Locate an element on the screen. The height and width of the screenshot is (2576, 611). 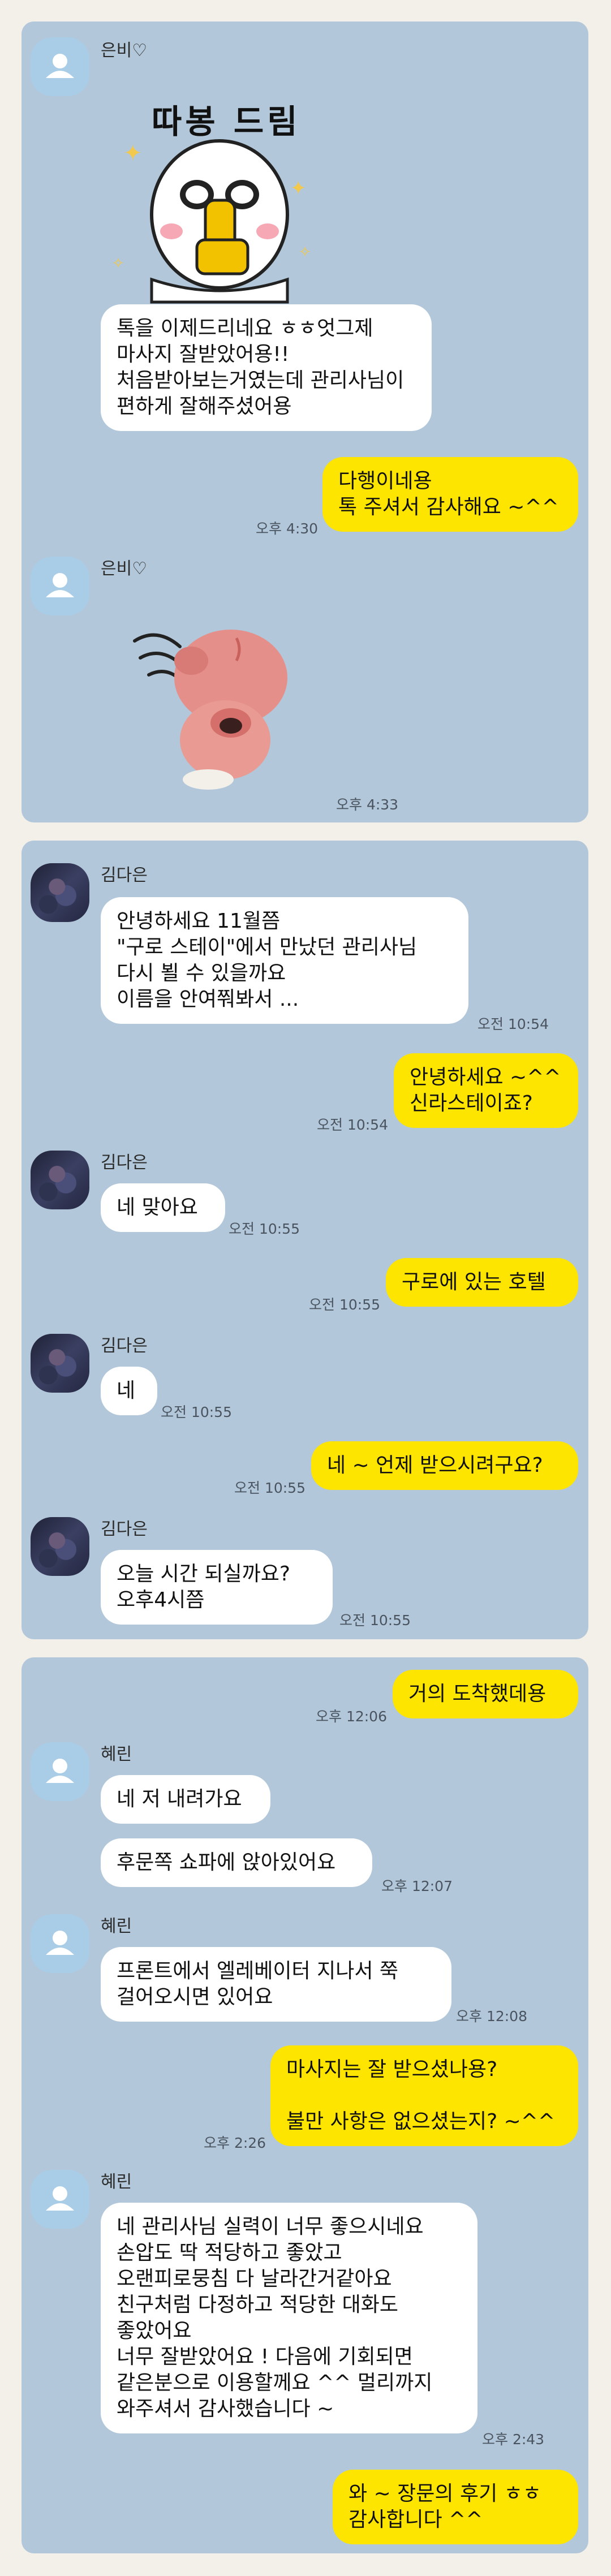
message-time: 오후 4:30 is located at coordinates (287, 528).